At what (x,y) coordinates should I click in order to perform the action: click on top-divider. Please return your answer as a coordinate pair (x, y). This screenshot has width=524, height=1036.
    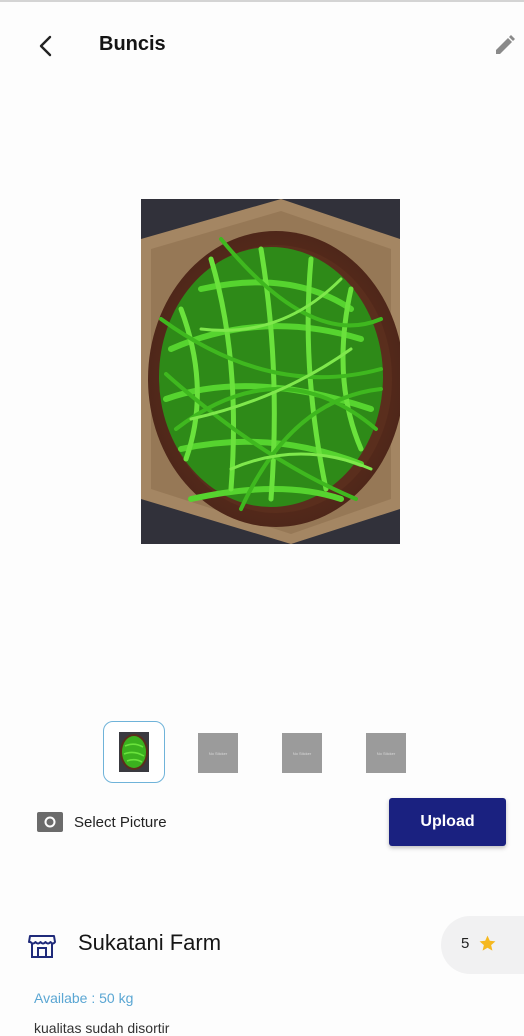
    Looking at the image, I should click on (262, 1).